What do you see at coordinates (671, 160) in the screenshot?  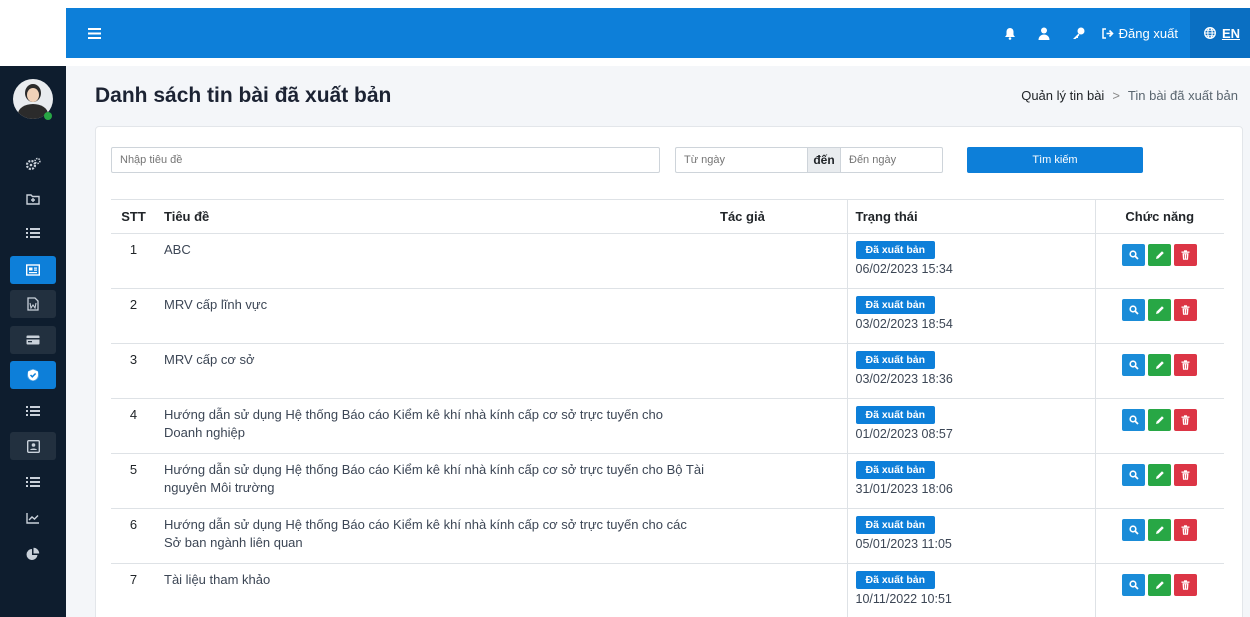 I see `search-form: đến Tìm kiếm` at bounding box center [671, 160].